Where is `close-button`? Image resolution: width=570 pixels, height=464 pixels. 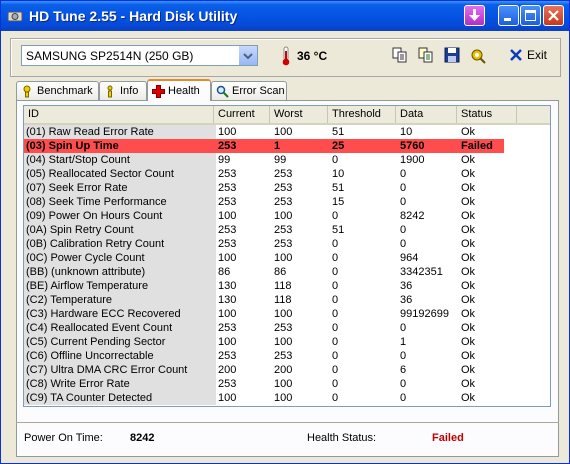
close-button is located at coordinates (553, 15).